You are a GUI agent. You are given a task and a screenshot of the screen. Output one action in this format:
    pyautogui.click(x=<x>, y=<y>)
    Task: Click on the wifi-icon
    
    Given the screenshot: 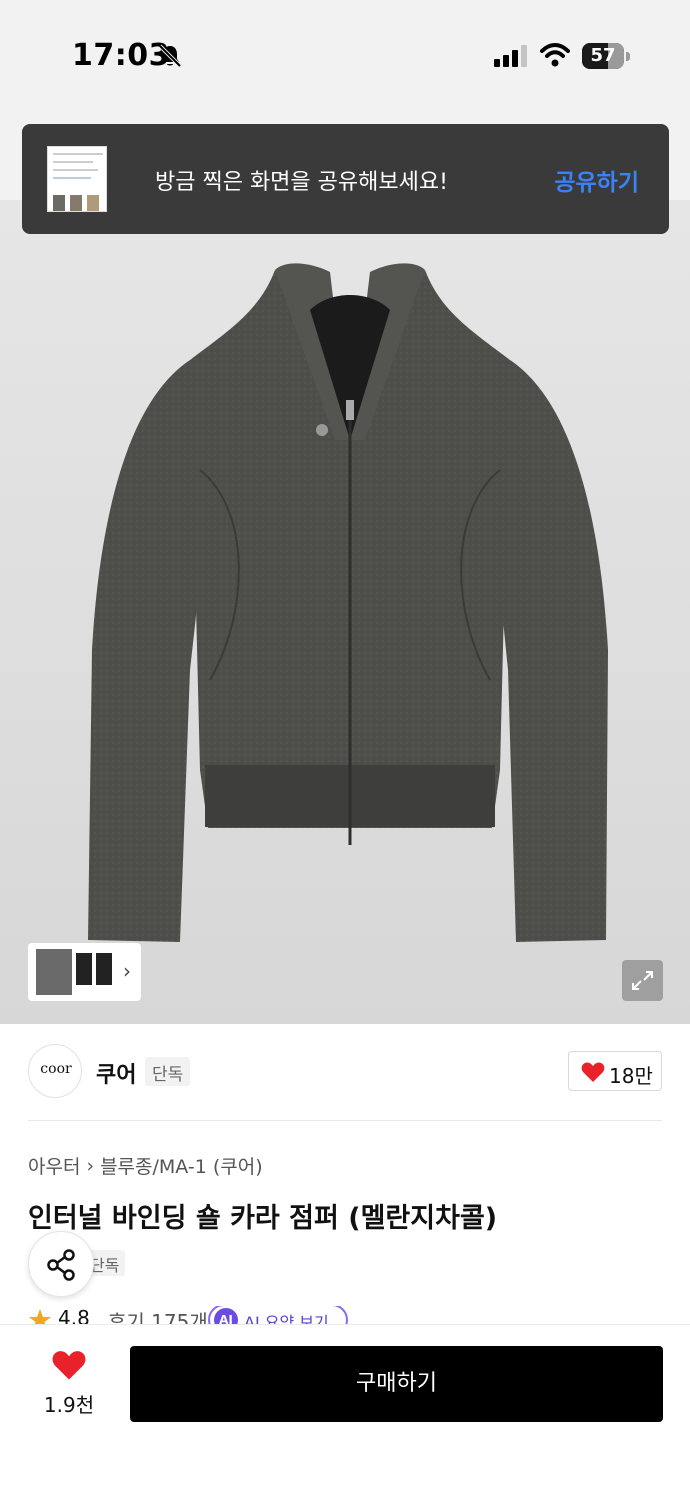 What is the action you would take?
    pyautogui.click(x=555, y=55)
    